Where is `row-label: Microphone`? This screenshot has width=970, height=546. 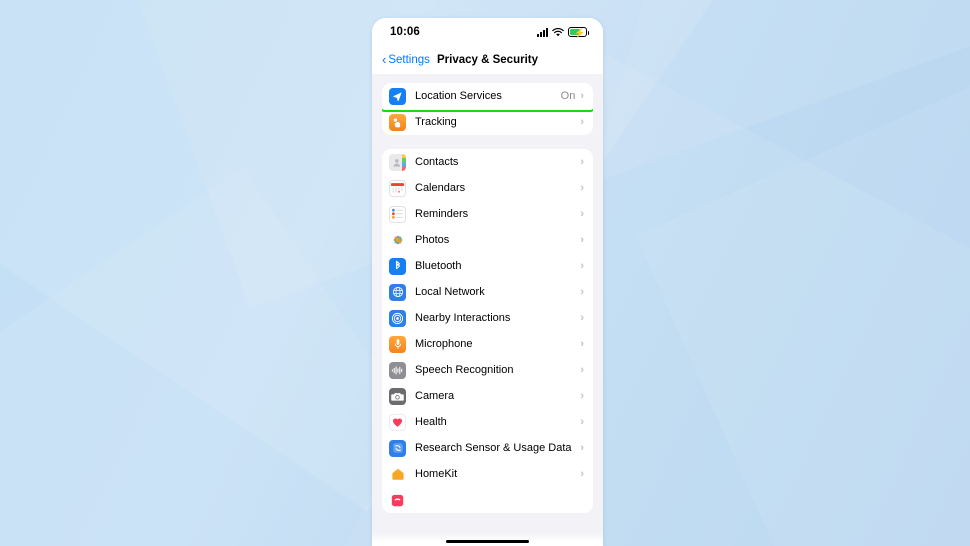
row-label: Microphone is located at coordinates (444, 344).